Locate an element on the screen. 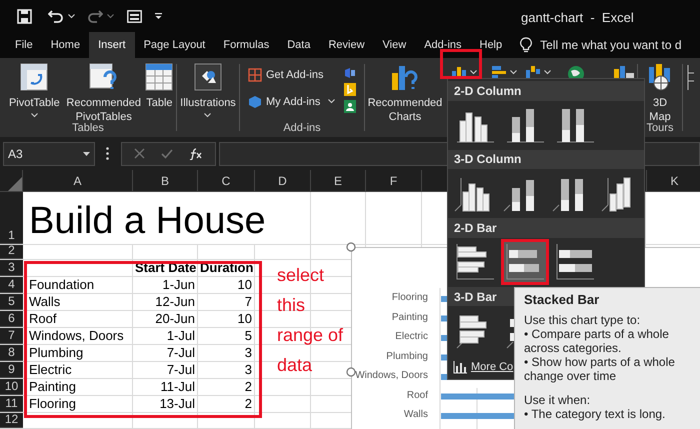 The height and width of the screenshot is (429, 700). table-cell: Duration is located at coordinates (227, 268).